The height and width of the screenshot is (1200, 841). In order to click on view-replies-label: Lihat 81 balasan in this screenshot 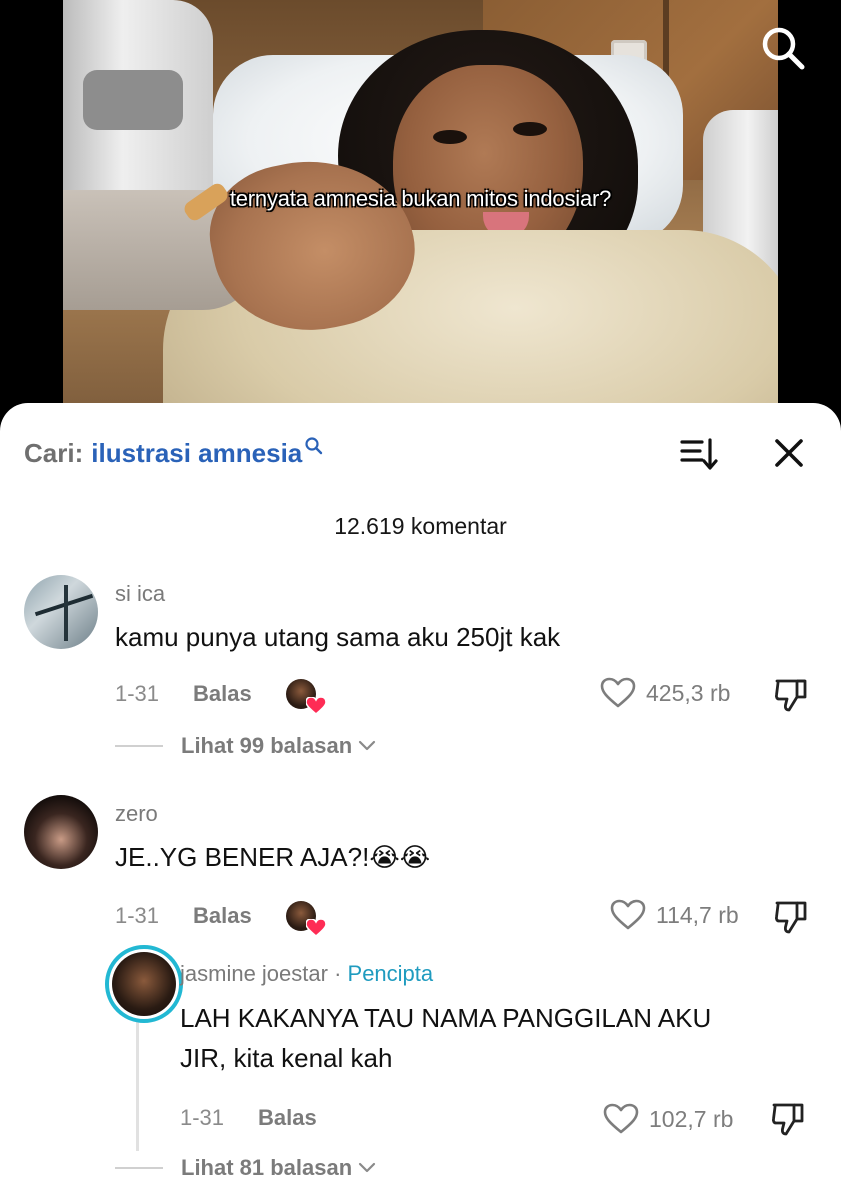, I will do `click(267, 1167)`.